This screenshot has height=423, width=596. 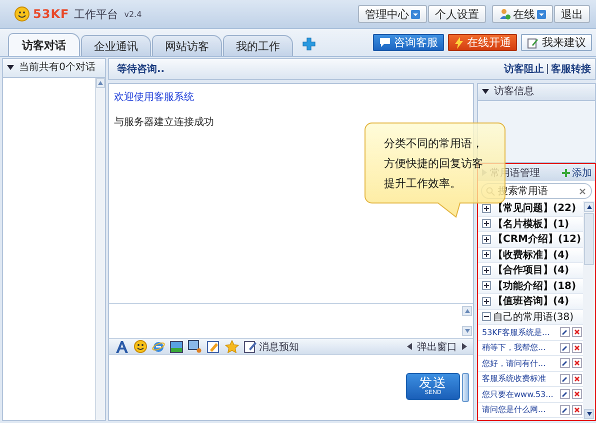 I want to click on smiley-logo-icon, so click(x=22, y=14).